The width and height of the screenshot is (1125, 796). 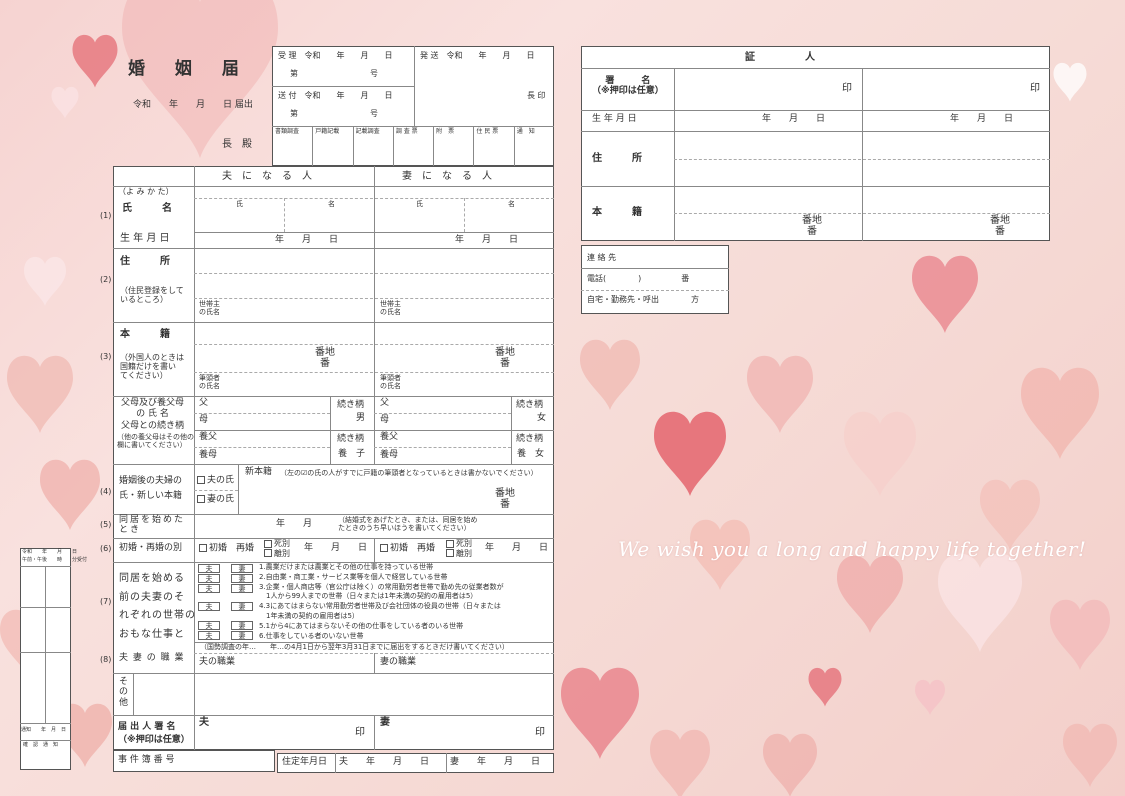 What do you see at coordinates (215, 481) in the screenshot?
I see `husband-surname-check: 夫の氏` at bounding box center [215, 481].